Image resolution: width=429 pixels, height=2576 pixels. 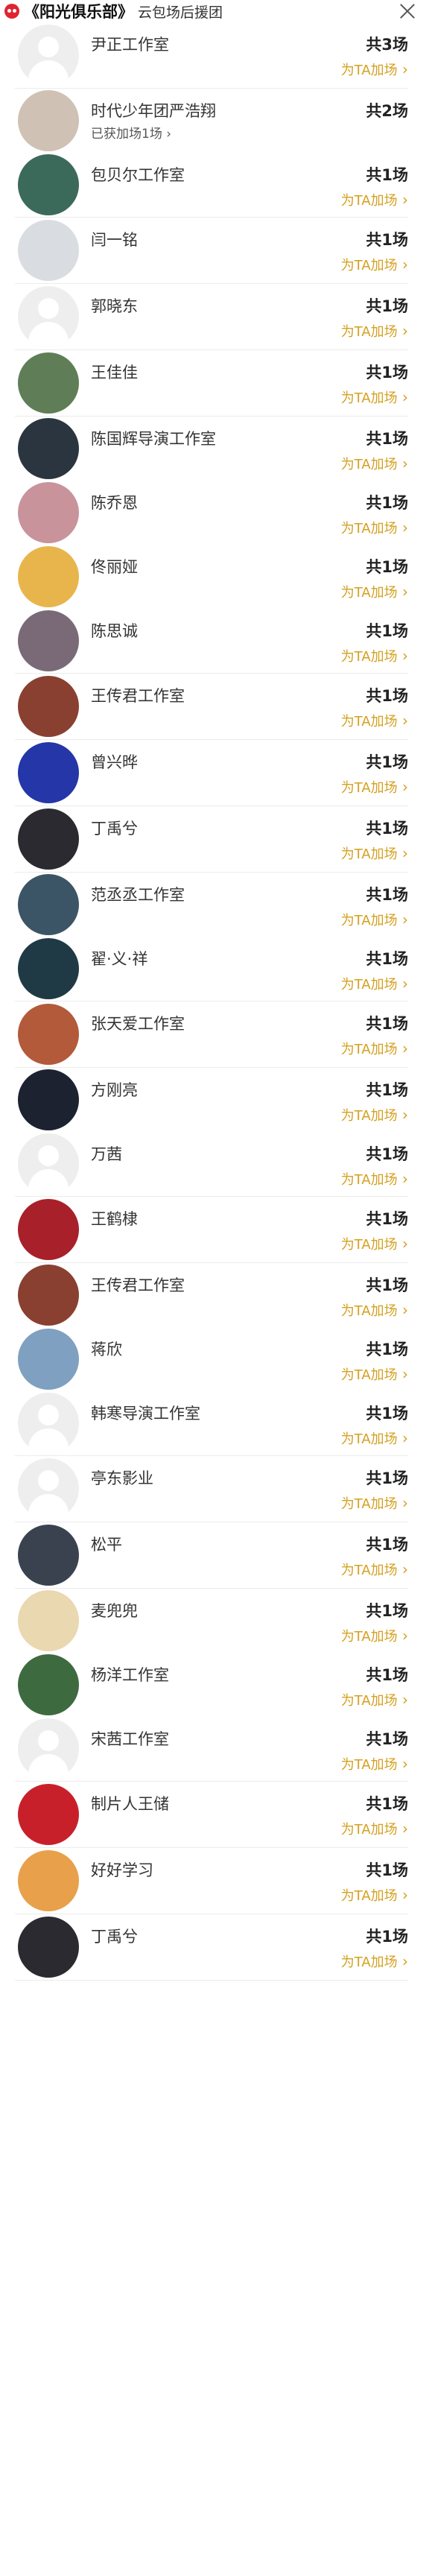 What do you see at coordinates (211, 55) in the screenshot?
I see `list-item: 尹正工作室 共3场 为TA加场` at bounding box center [211, 55].